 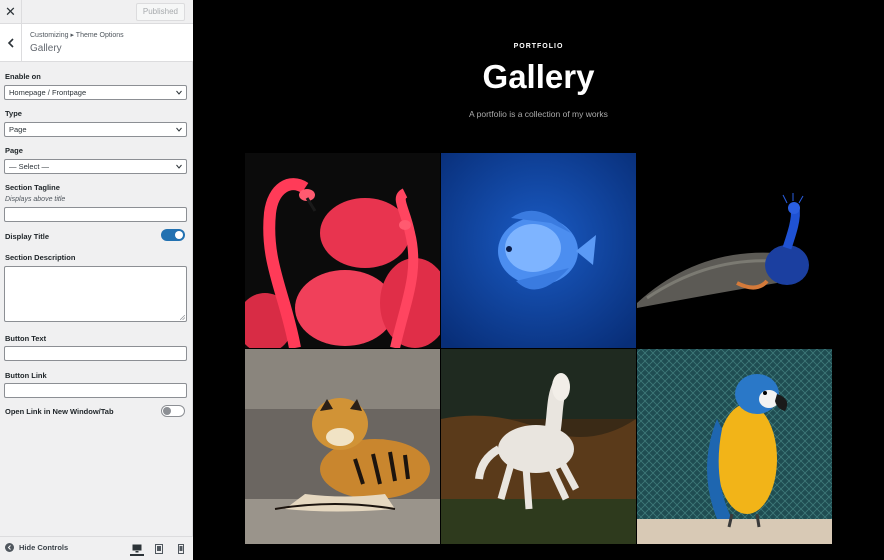 I want to click on type-label: Type, so click(x=13, y=113).